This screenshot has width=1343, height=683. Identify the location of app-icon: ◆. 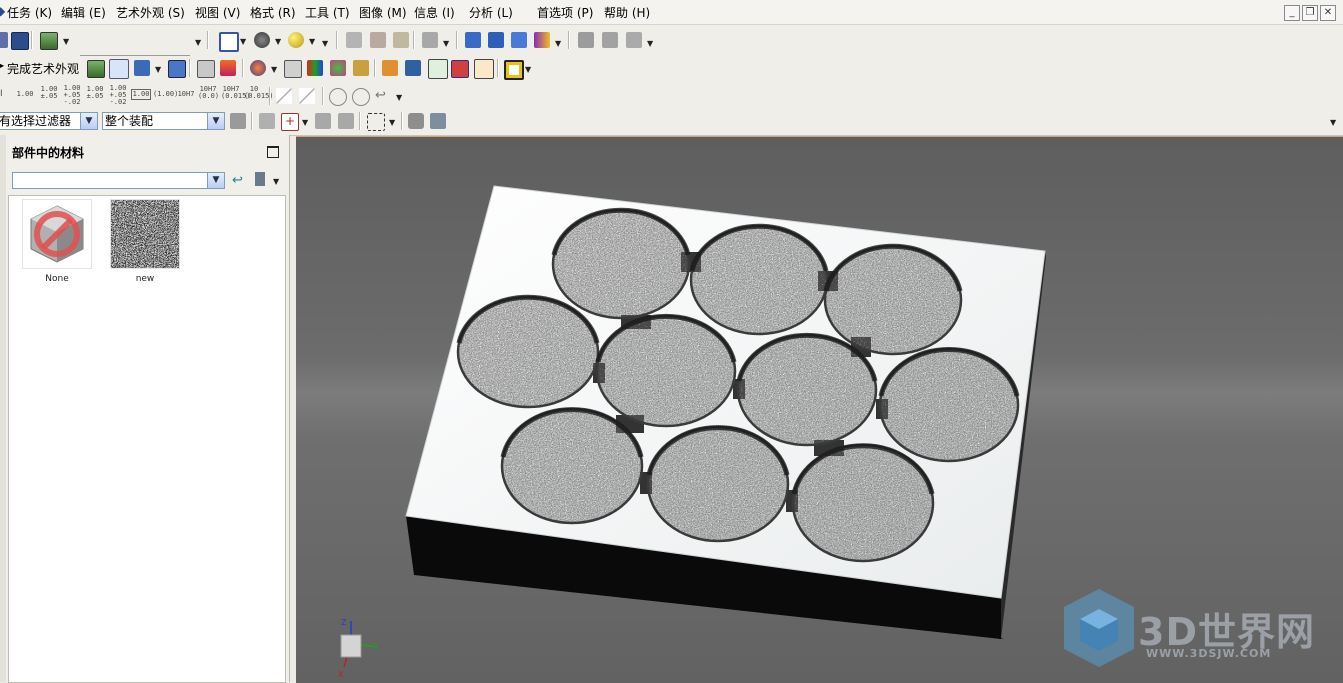
(2, 11).